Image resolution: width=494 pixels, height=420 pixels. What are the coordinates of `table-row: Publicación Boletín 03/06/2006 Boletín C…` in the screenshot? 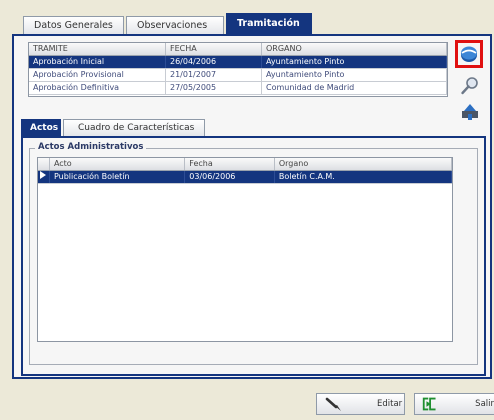 It's located at (245, 177).